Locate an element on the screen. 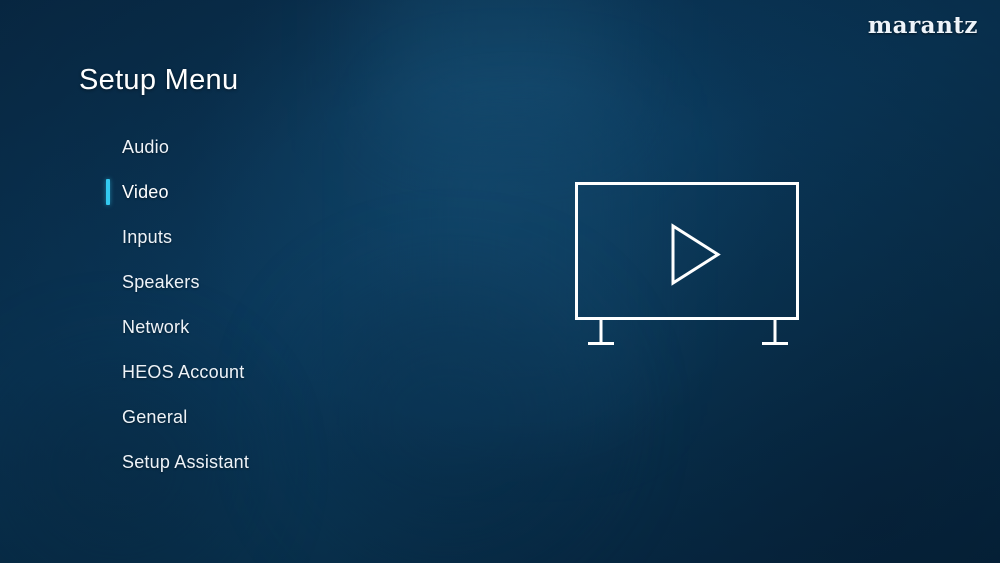 The width and height of the screenshot is (1000, 563). marantz-logo: marantz is located at coordinates (922, 25).